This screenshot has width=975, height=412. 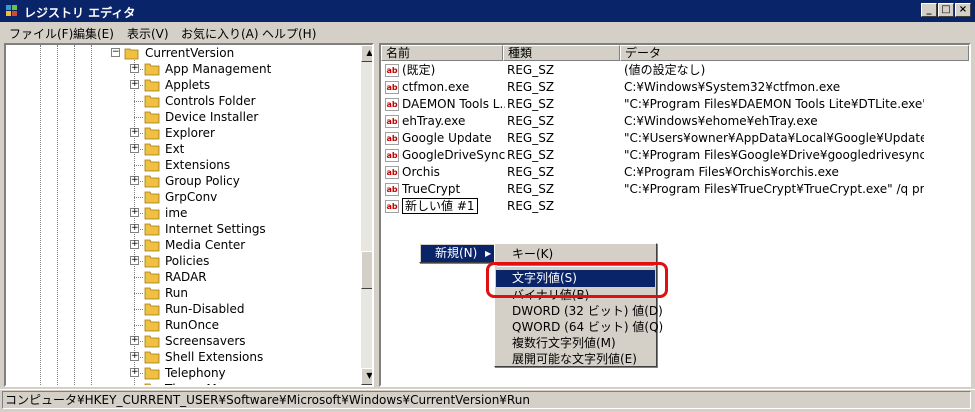 I want to click on close-button: ×, so click(x=963, y=10).